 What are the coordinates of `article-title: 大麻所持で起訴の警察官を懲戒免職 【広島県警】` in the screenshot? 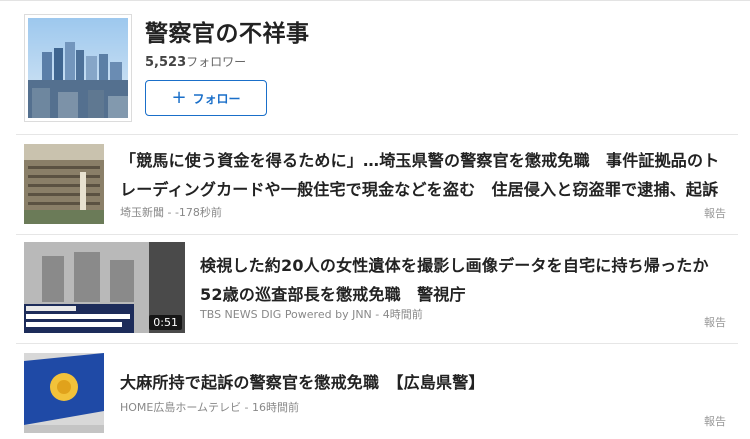 It's located at (426, 382).